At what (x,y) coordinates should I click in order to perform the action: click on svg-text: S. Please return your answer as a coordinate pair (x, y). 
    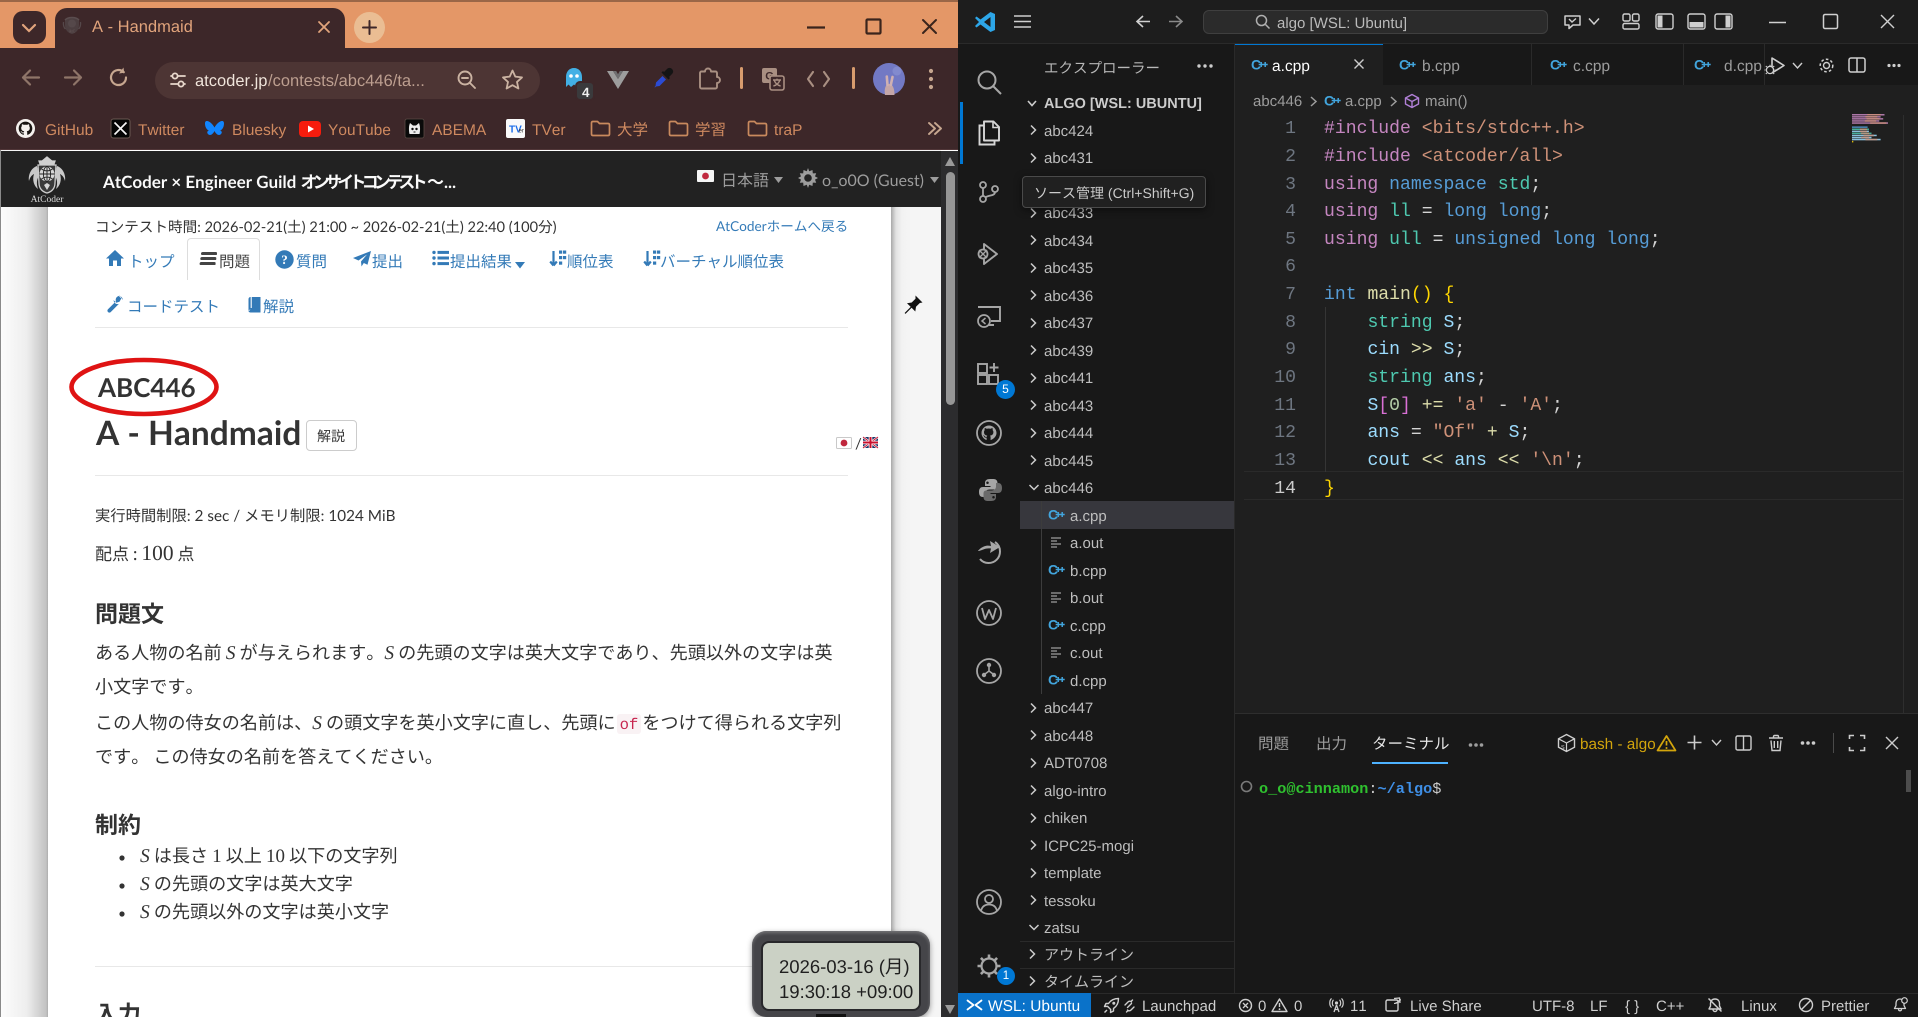
    Looking at the image, I should click on (1563, 748).